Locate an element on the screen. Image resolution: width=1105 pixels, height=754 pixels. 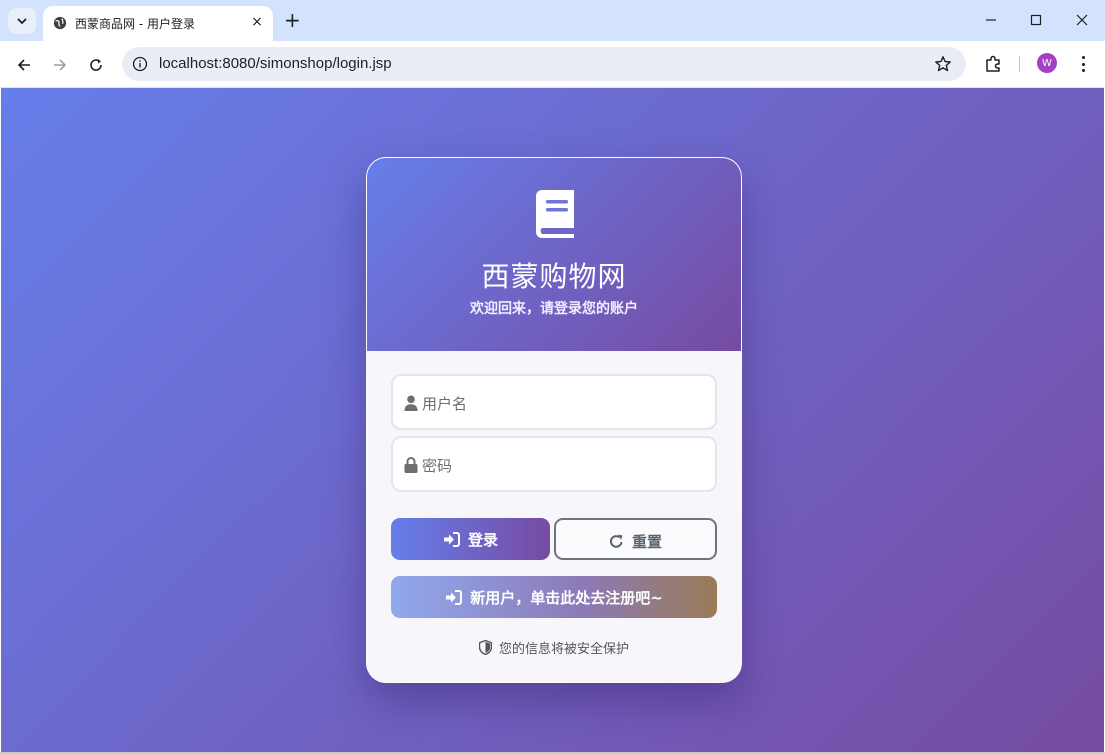
close-window-button is located at coordinates (1082, 20).